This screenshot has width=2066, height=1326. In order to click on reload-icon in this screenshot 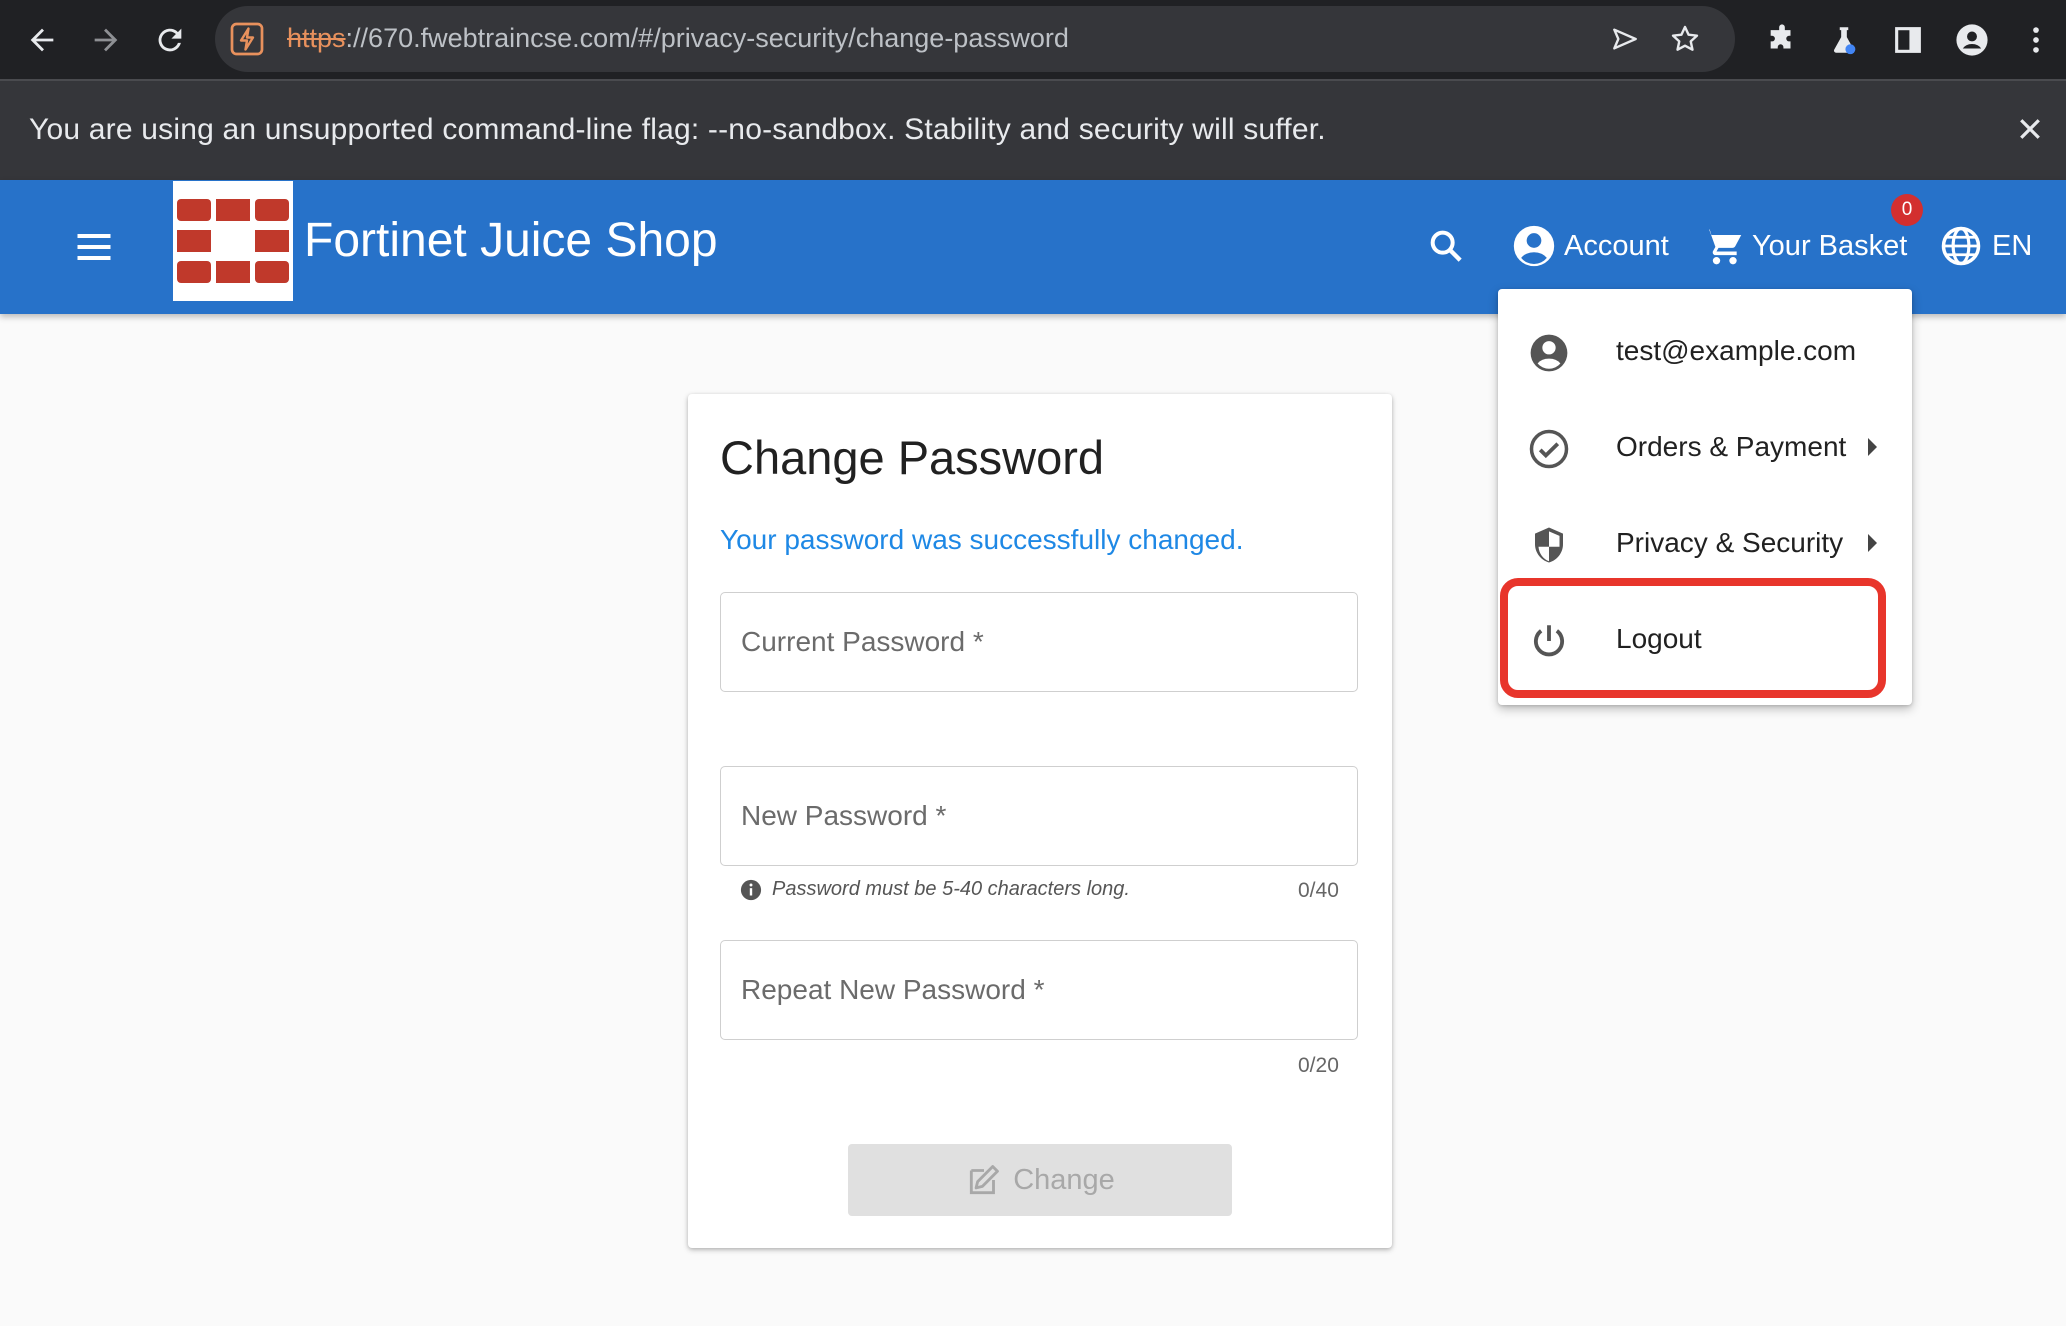, I will do `click(170, 40)`.